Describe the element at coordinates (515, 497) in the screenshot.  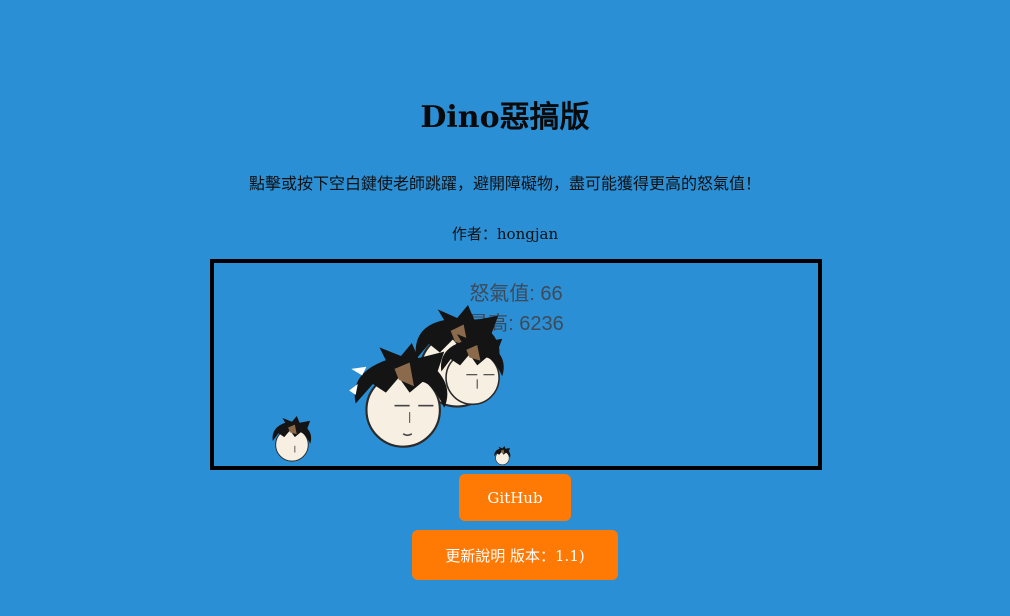
I see `github-button: GitHub` at that location.